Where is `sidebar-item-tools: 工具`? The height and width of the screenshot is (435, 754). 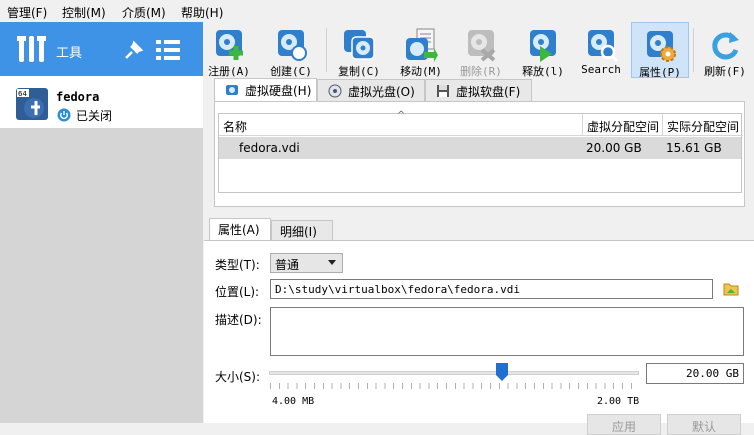 sidebar-item-tools: 工具 is located at coordinates (101, 49).